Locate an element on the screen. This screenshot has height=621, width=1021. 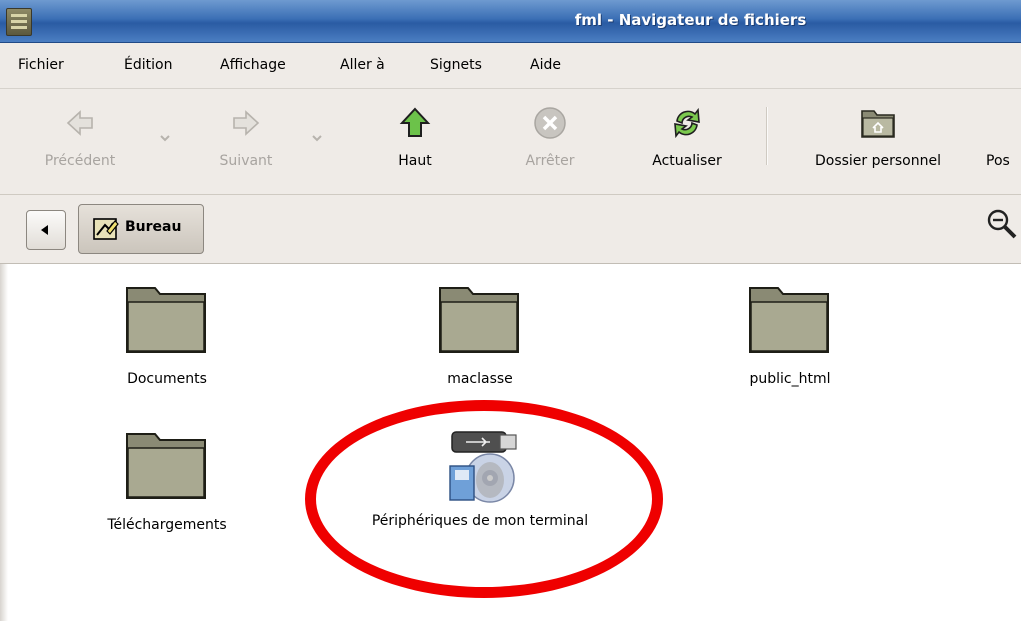
left-arrow-icon is located at coordinates (44, 230).